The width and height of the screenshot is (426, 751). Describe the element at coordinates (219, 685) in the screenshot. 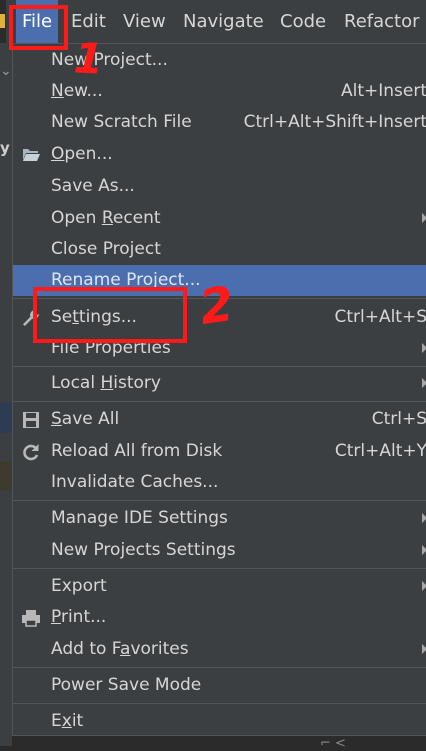

I see `menu-item-power-save-mode: Power Save Mode` at that location.